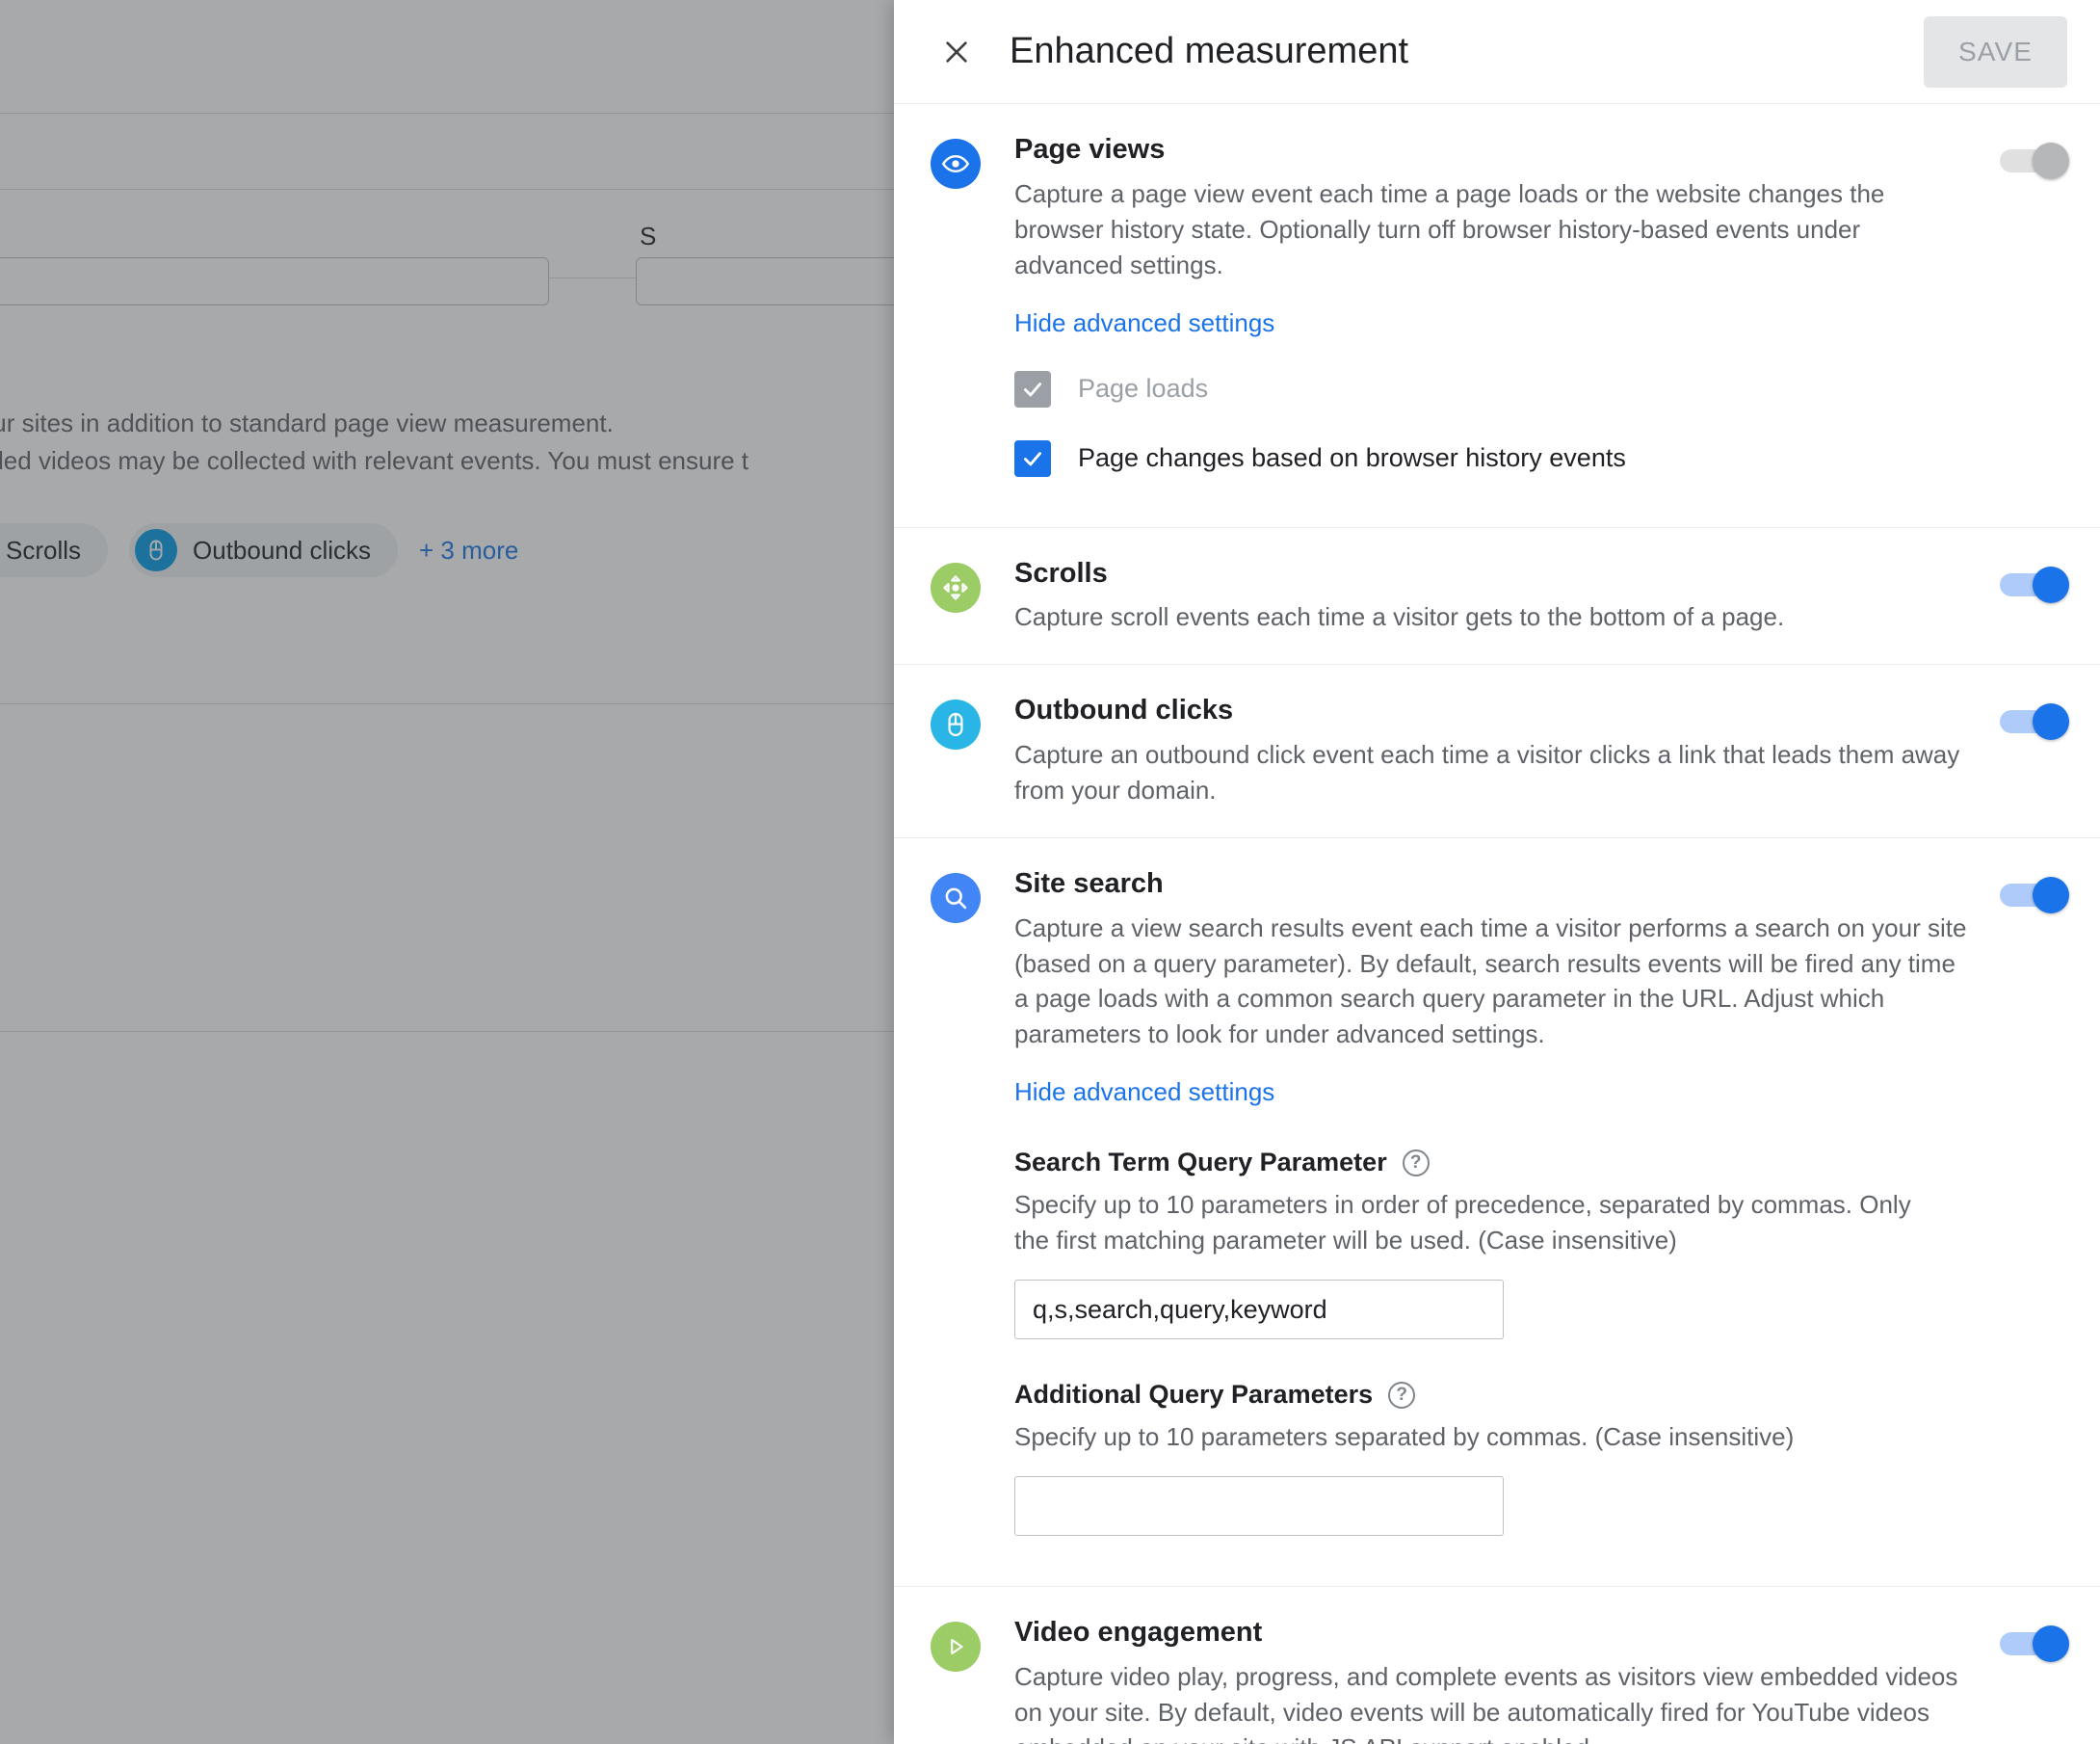 This screenshot has height=1744, width=2100. Describe the element at coordinates (1209, 51) in the screenshot. I see `page-title: Enhanced measurement` at that location.